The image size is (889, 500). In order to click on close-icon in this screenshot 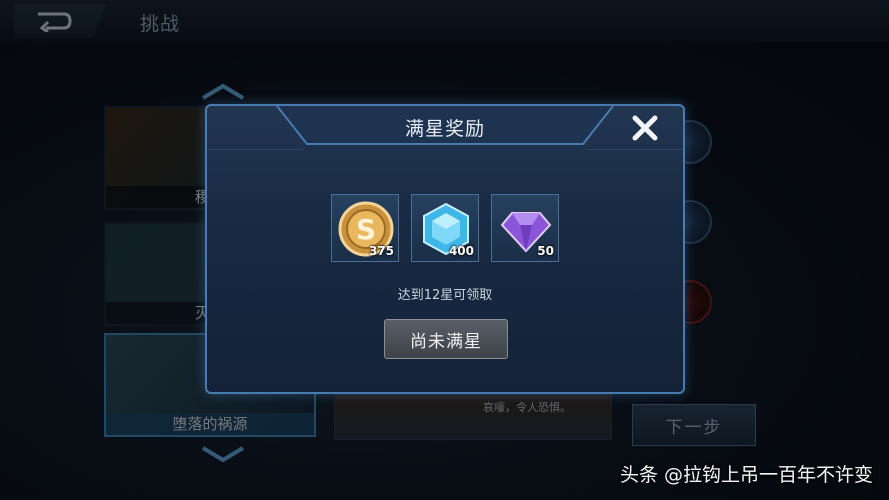, I will do `click(645, 128)`.